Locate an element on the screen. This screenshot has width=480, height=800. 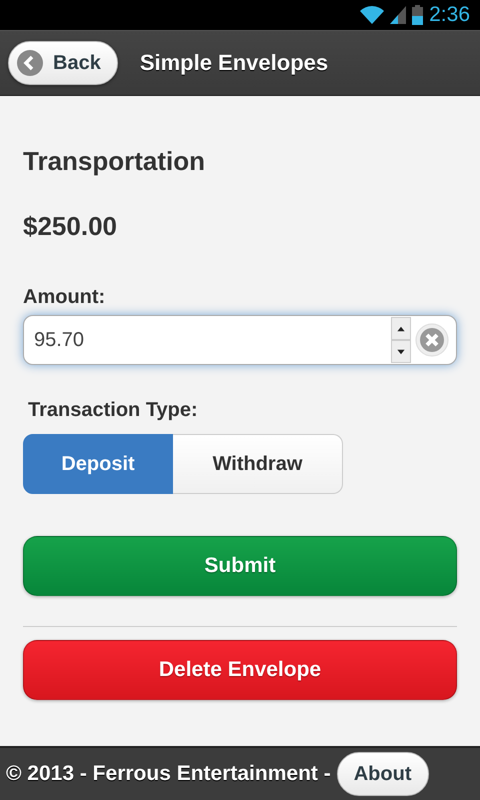
amount-label: Amount: is located at coordinates (64, 297).